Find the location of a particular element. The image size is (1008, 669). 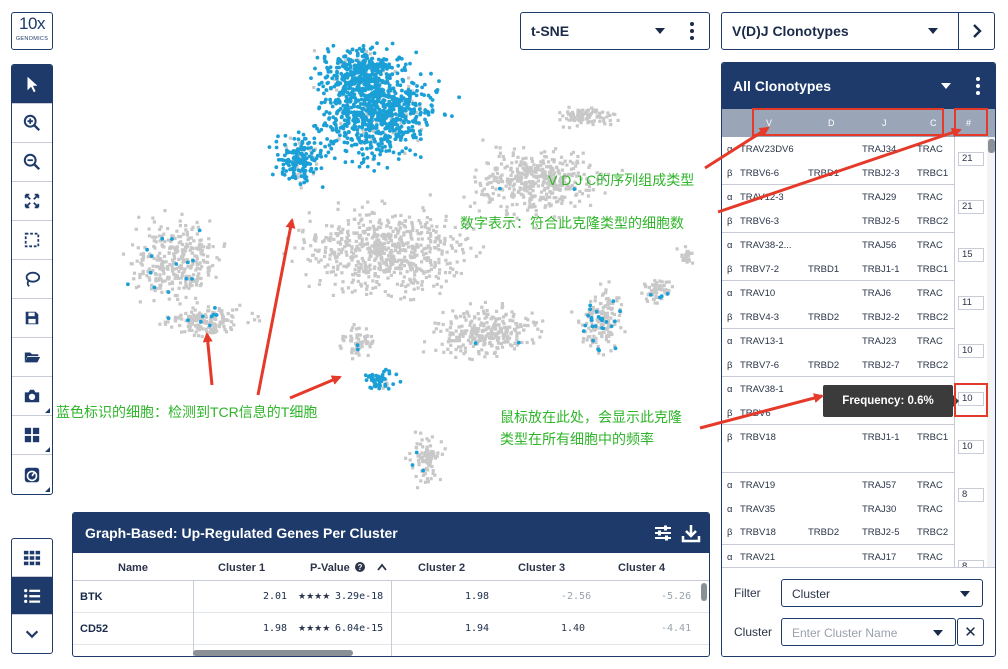

open-button is located at coordinates (32, 357).